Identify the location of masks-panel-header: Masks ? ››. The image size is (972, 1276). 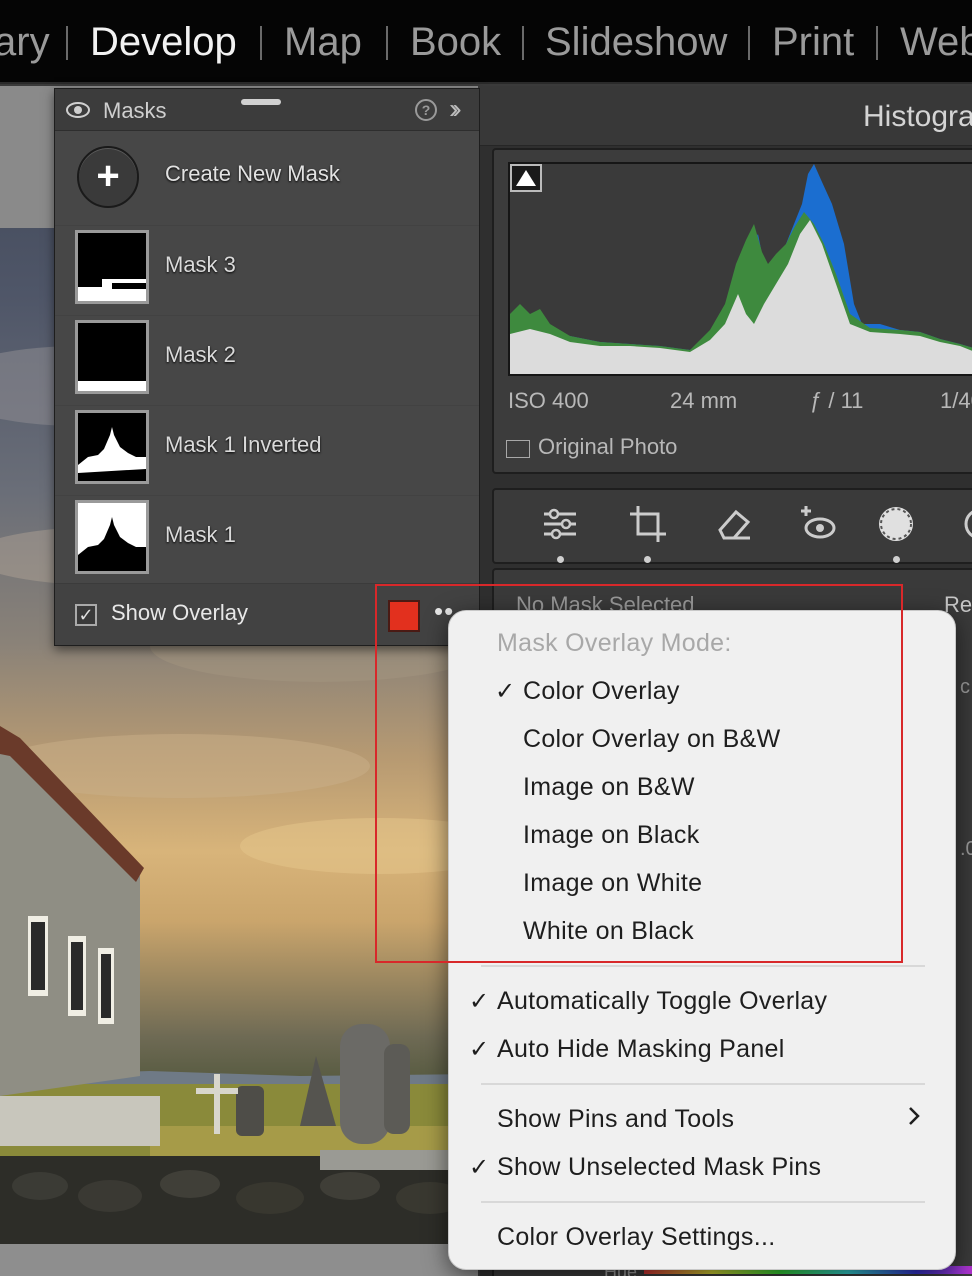
(267, 110).